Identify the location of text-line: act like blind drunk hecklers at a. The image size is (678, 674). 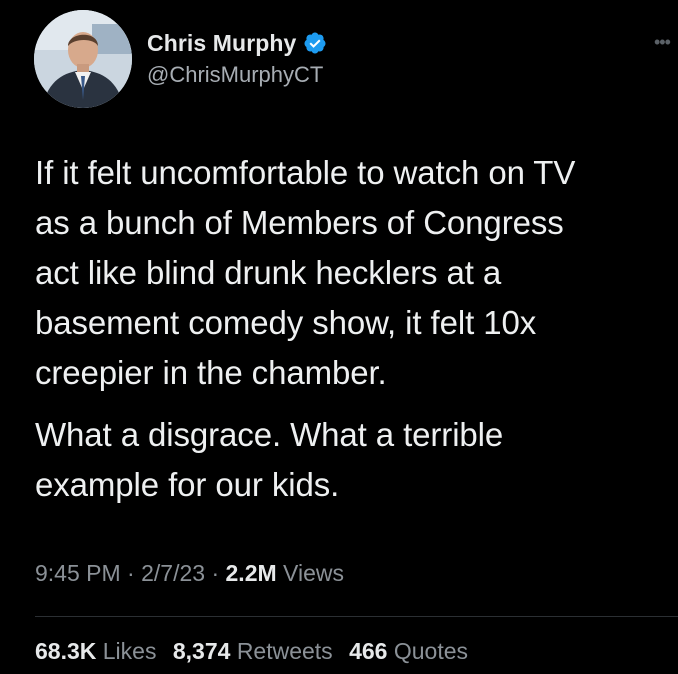
(268, 272).